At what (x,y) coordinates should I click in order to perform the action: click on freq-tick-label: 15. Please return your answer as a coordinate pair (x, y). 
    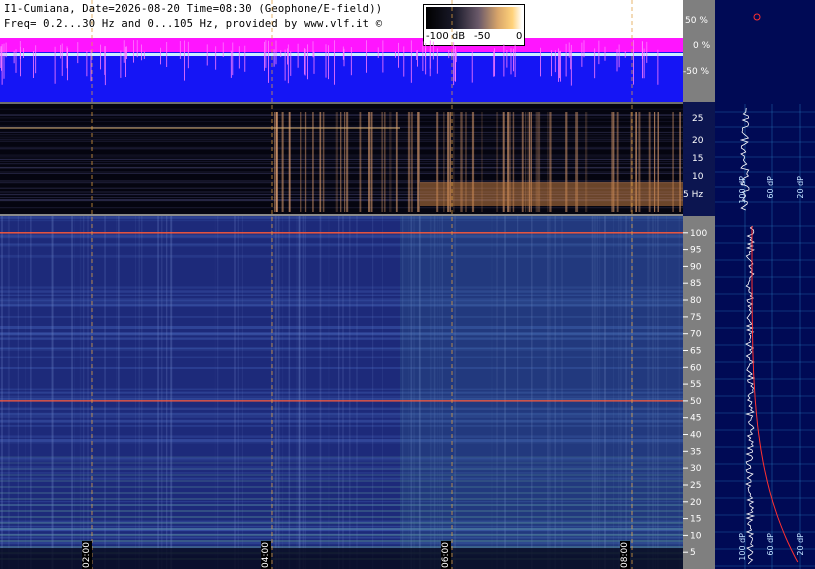
    Looking at the image, I should click on (695, 520).